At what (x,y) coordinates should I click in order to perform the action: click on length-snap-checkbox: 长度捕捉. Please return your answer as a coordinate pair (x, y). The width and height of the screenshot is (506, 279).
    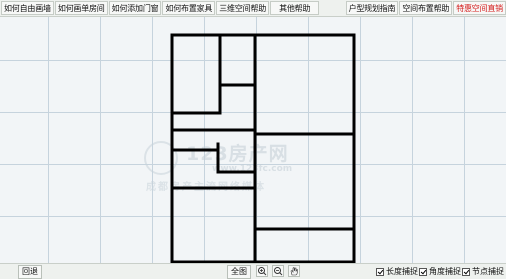
    Looking at the image, I should click on (397, 271).